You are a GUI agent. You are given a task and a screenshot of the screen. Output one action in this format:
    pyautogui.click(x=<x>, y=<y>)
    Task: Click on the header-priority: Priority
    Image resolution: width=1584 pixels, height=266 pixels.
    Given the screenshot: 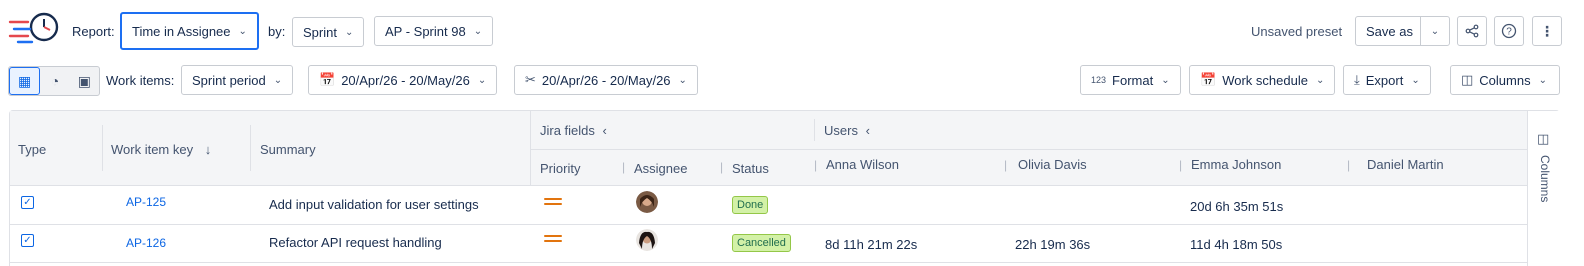 What is the action you would take?
    pyautogui.click(x=560, y=168)
    